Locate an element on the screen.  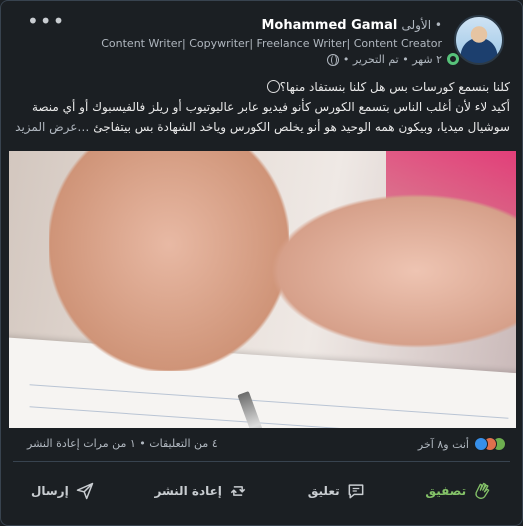
more-options-icon: ••• is located at coordinates (46, 21).